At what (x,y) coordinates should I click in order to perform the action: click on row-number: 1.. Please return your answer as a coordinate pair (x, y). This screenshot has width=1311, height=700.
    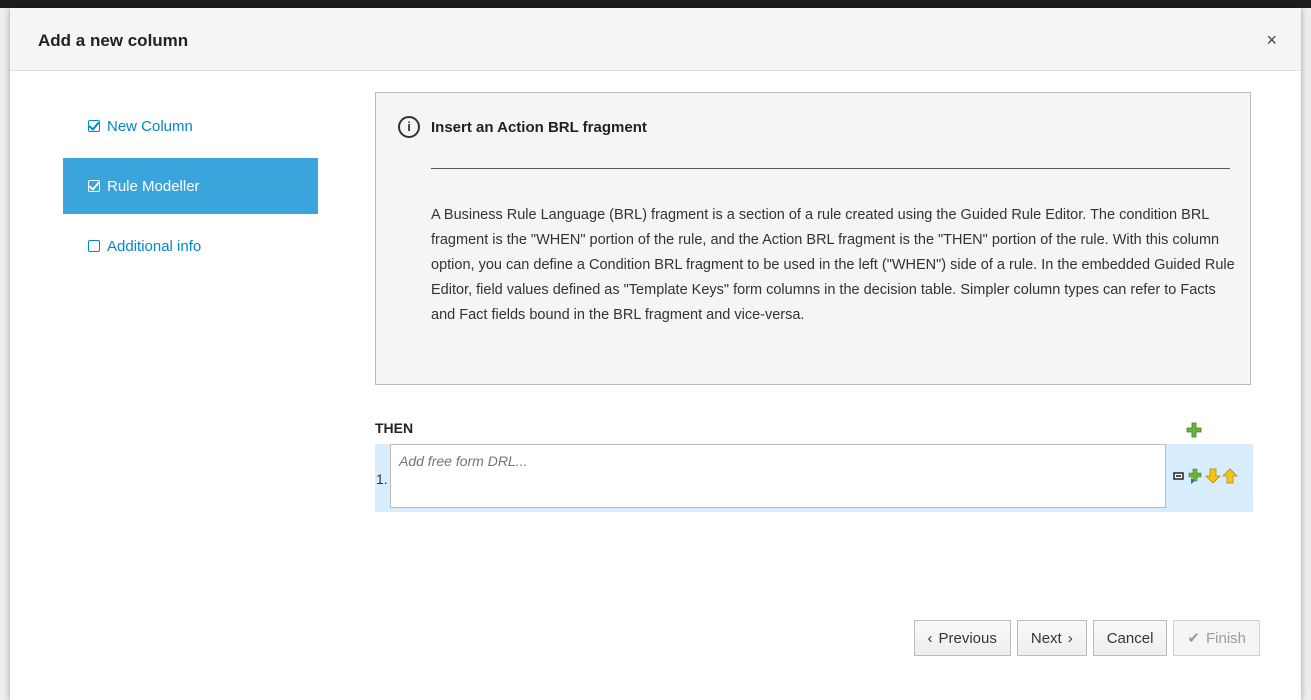
    Looking at the image, I should click on (382, 479).